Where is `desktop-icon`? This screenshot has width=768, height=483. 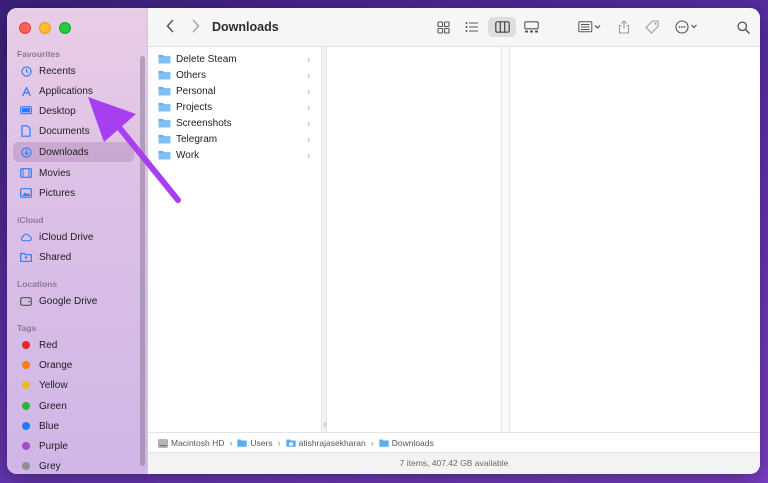 desktop-icon is located at coordinates (26, 111).